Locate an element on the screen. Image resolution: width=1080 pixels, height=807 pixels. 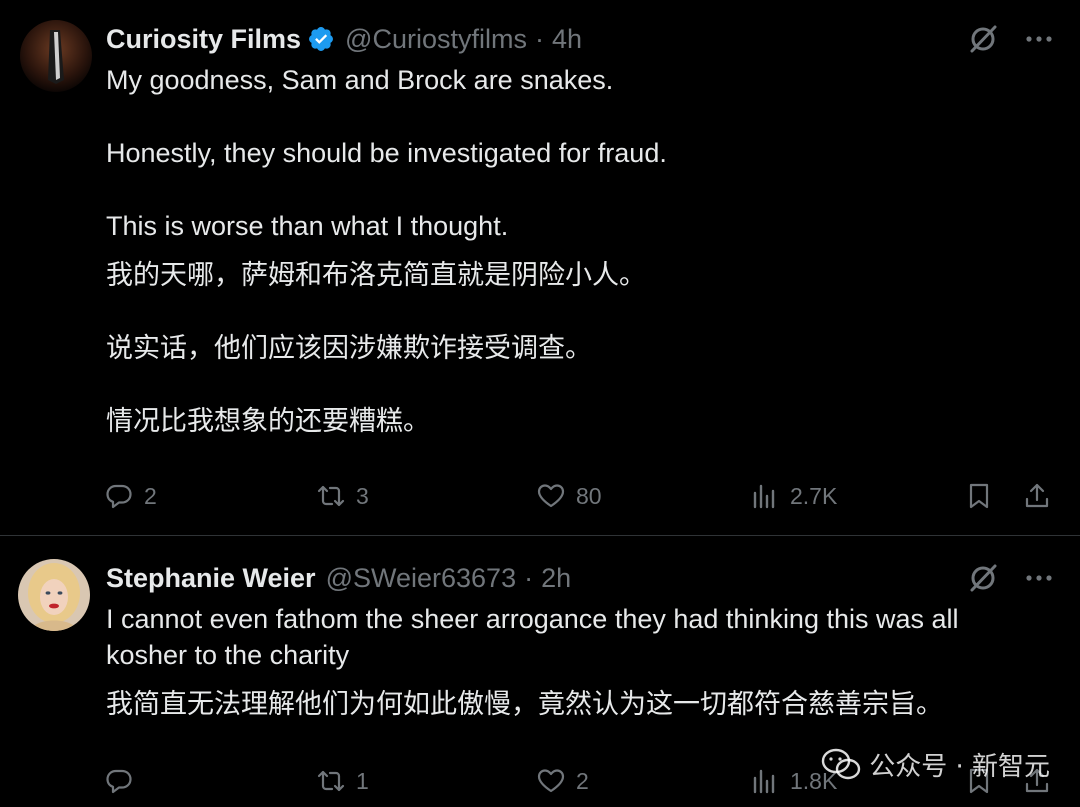
wechat-watermark: 公众号 · 新智元 is located at coordinates (935, 764).